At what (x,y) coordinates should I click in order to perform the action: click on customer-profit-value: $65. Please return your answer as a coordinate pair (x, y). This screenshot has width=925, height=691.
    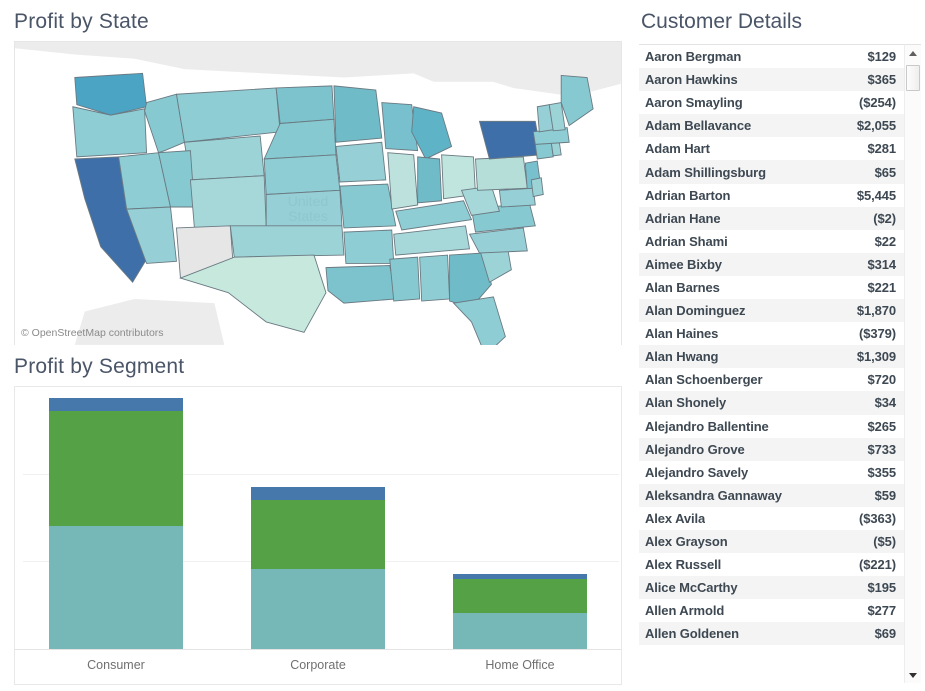
    Looking at the image, I should click on (885, 172).